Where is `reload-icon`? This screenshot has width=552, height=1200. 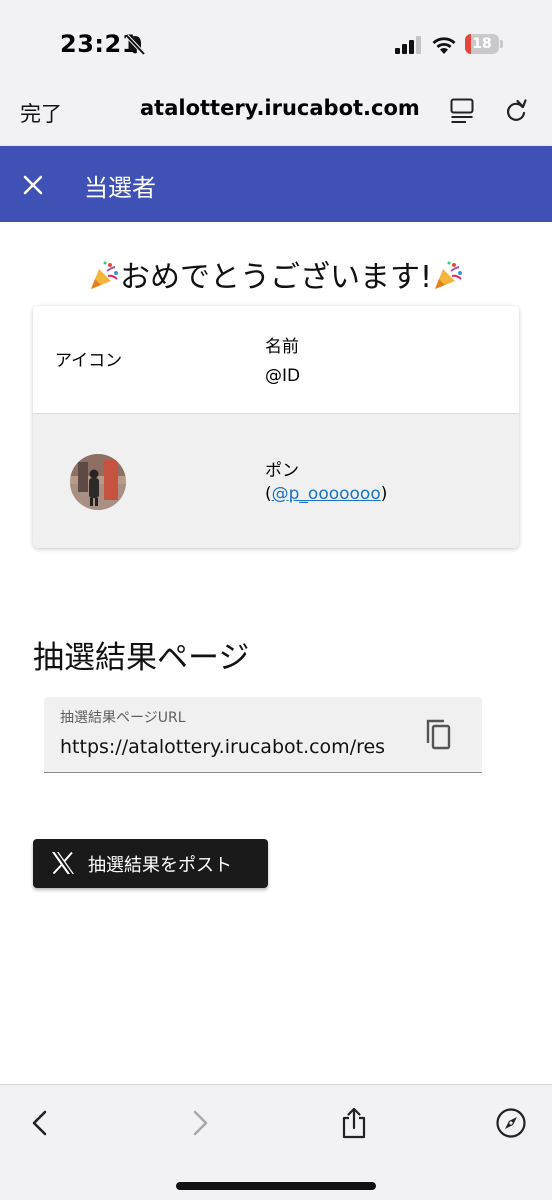 reload-icon is located at coordinates (516, 111).